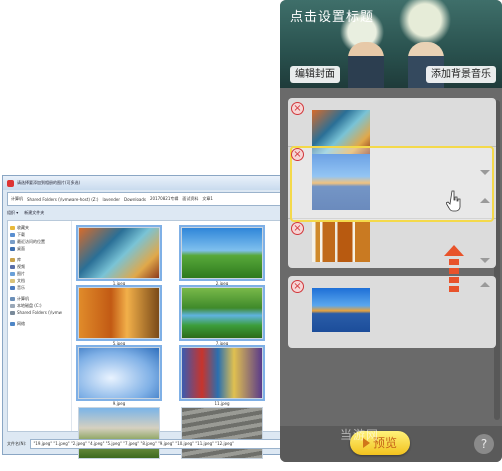 This screenshot has width=502, height=471. Describe the element at coordinates (366, 65) in the screenshot. I see `cover-person` at that location.